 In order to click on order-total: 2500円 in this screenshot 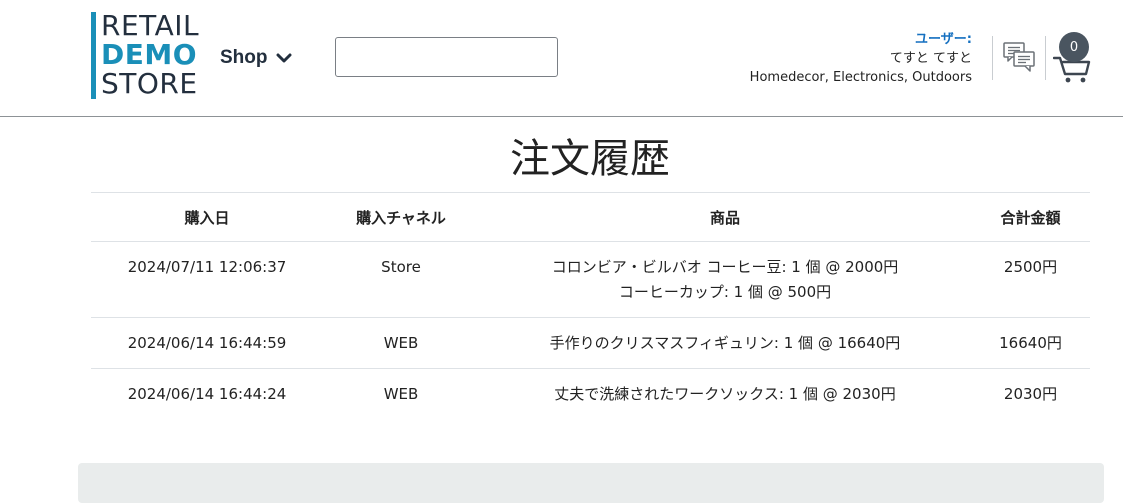, I will do `click(1030, 279)`.